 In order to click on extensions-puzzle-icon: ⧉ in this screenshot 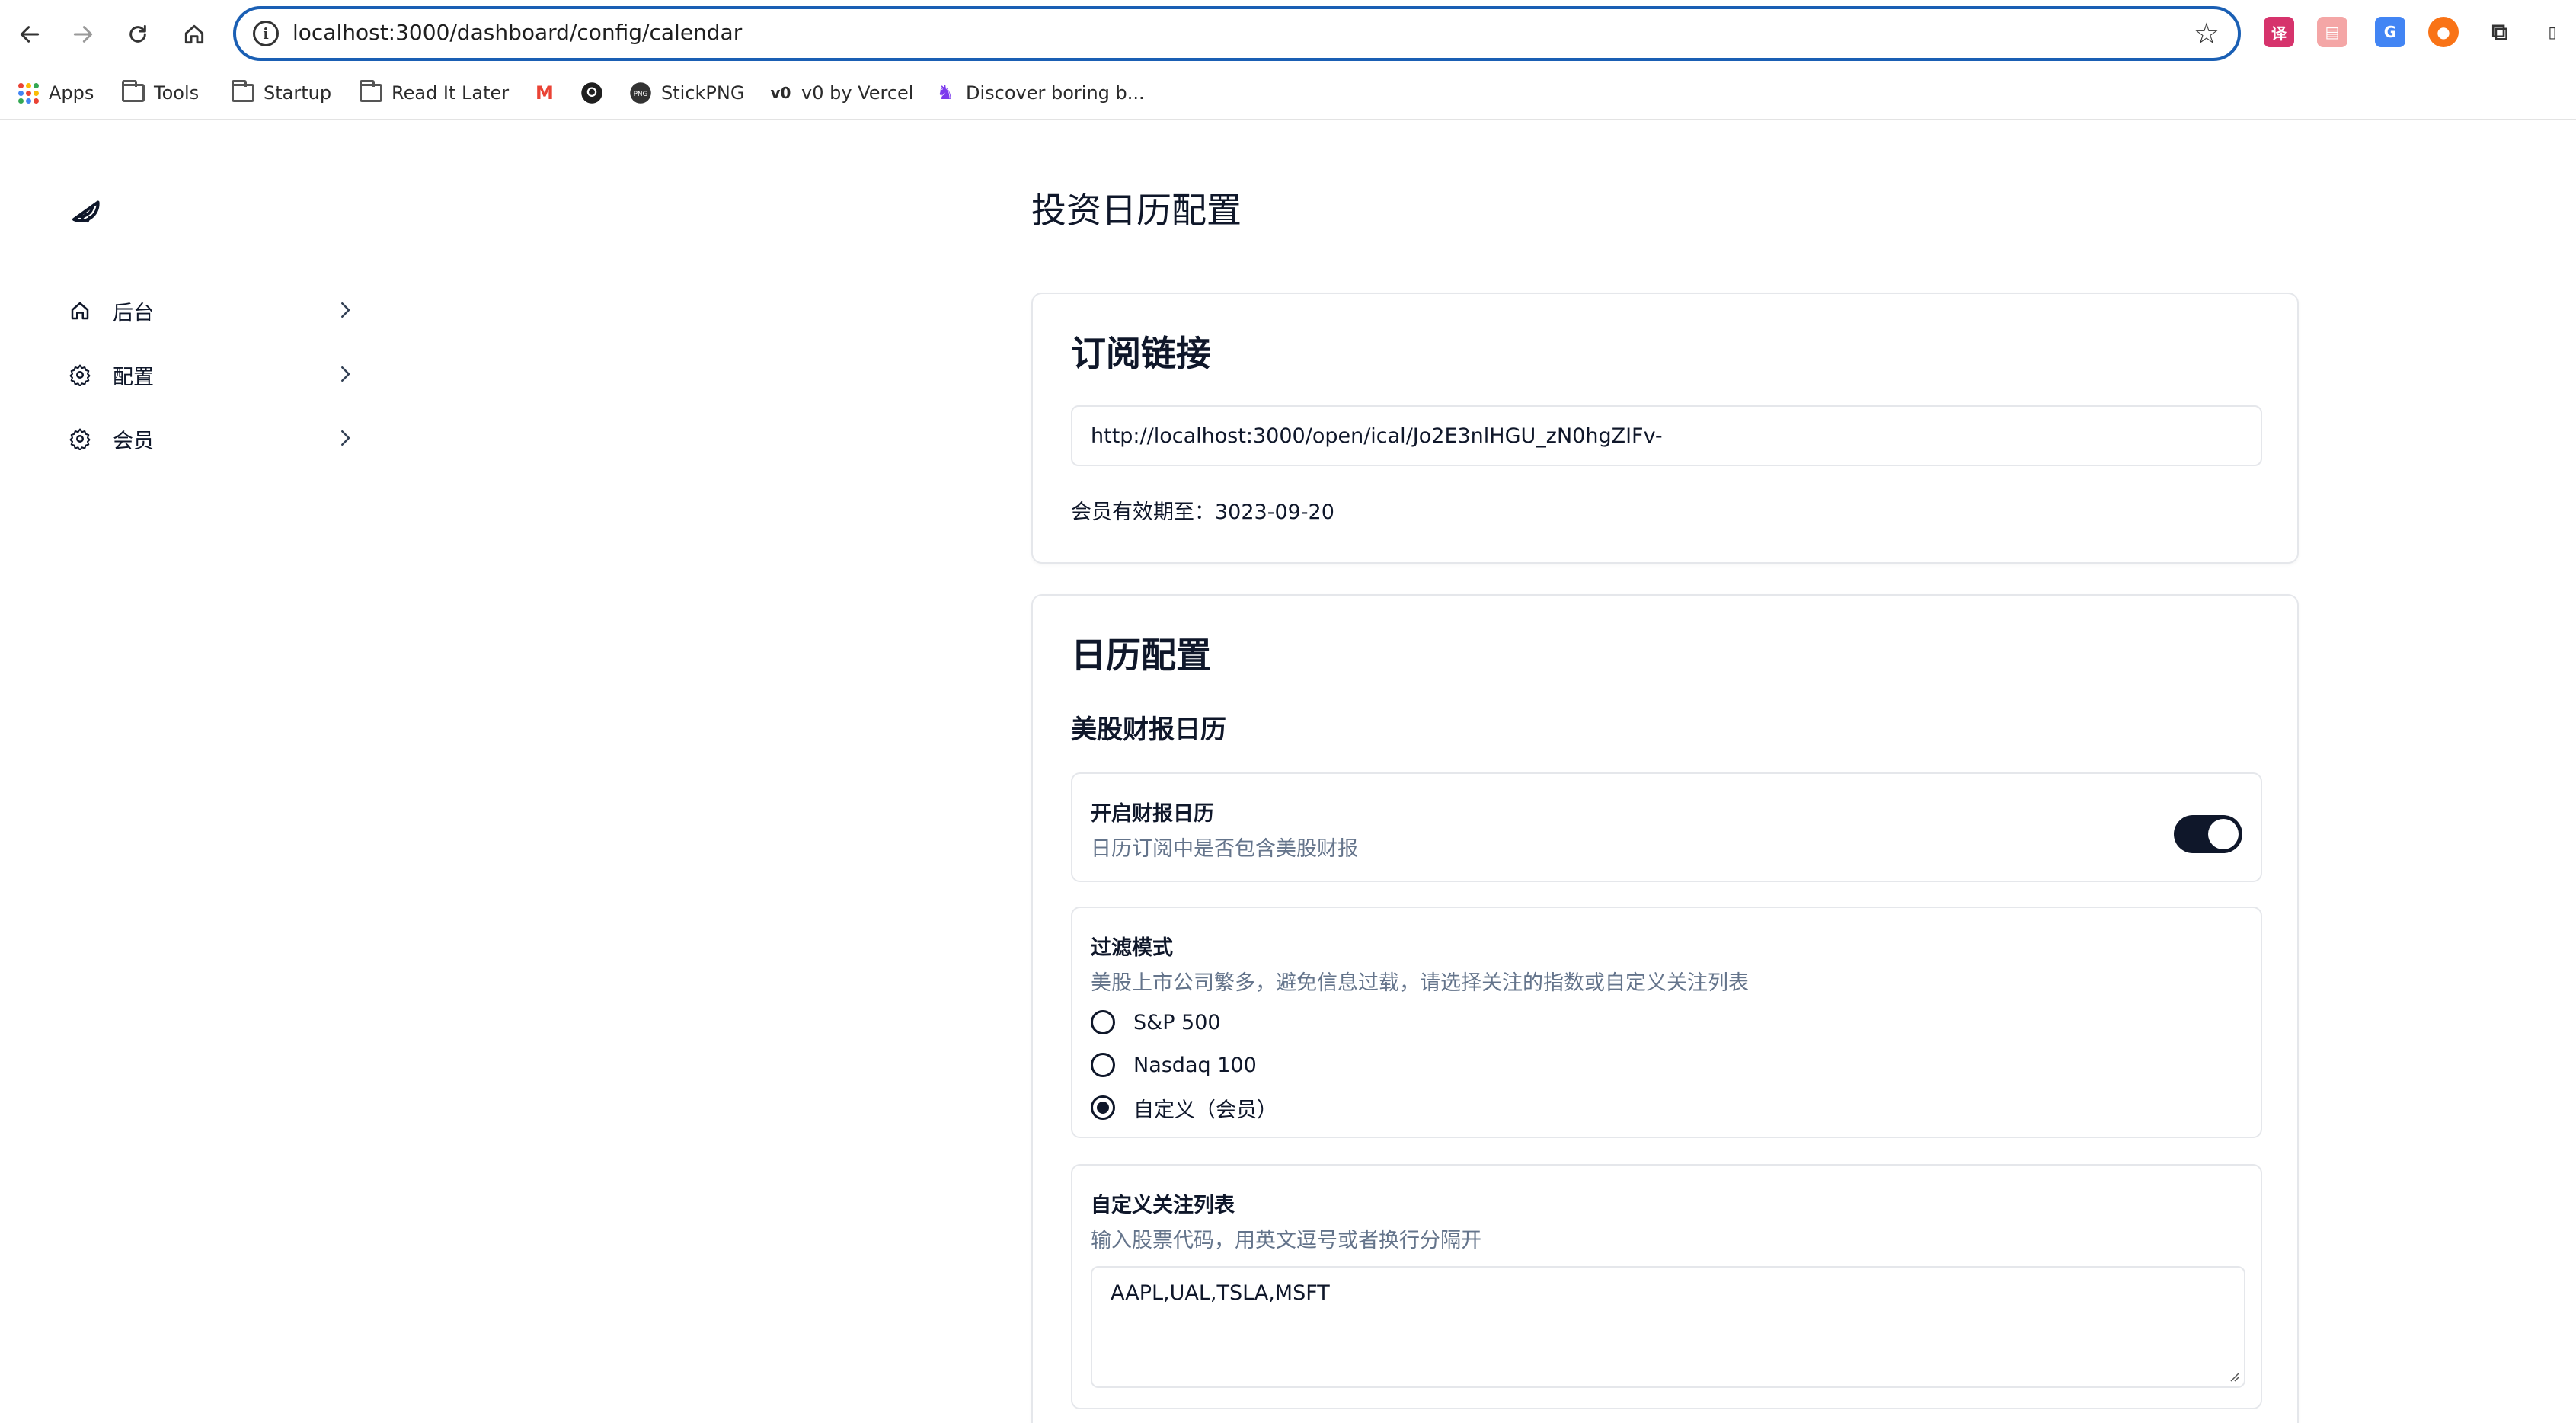, I will do `click(2500, 32)`.